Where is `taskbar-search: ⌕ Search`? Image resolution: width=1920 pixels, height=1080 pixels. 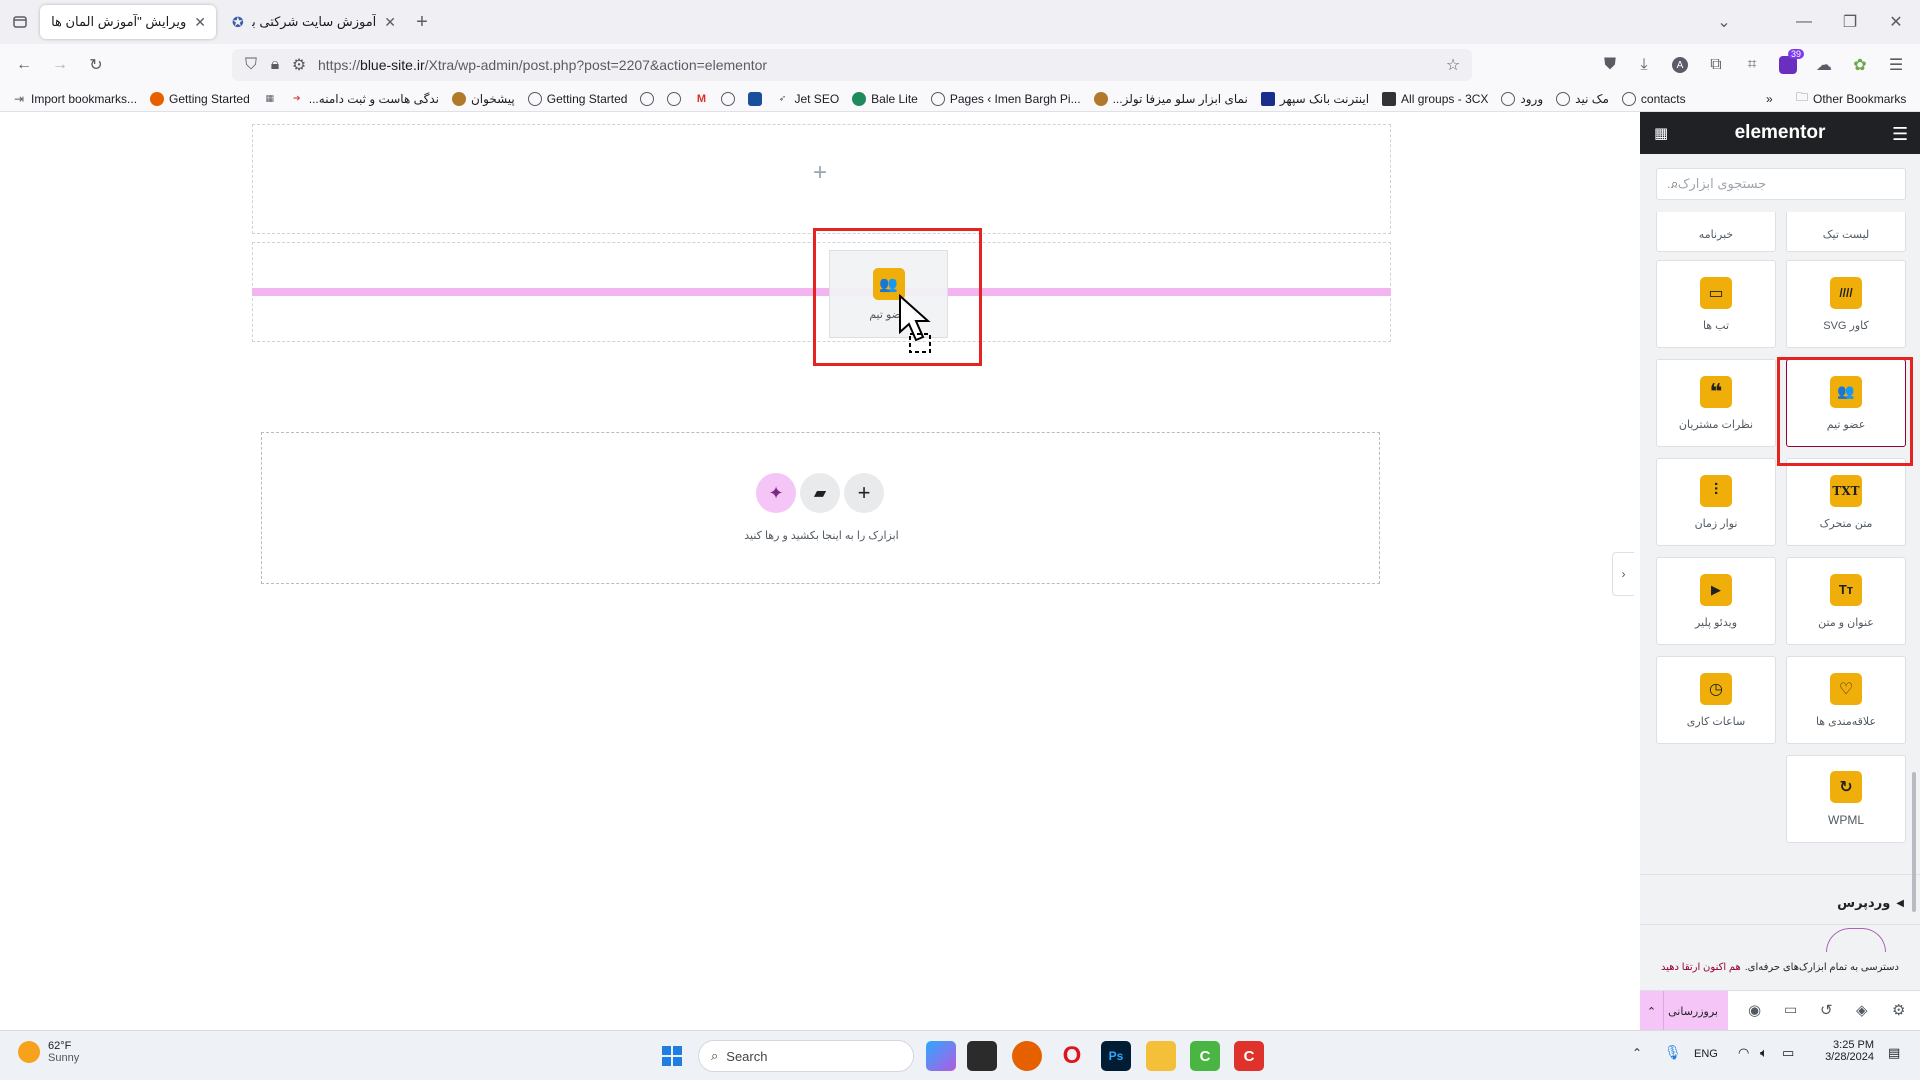
taskbar-search: ⌕ Search is located at coordinates (806, 1056).